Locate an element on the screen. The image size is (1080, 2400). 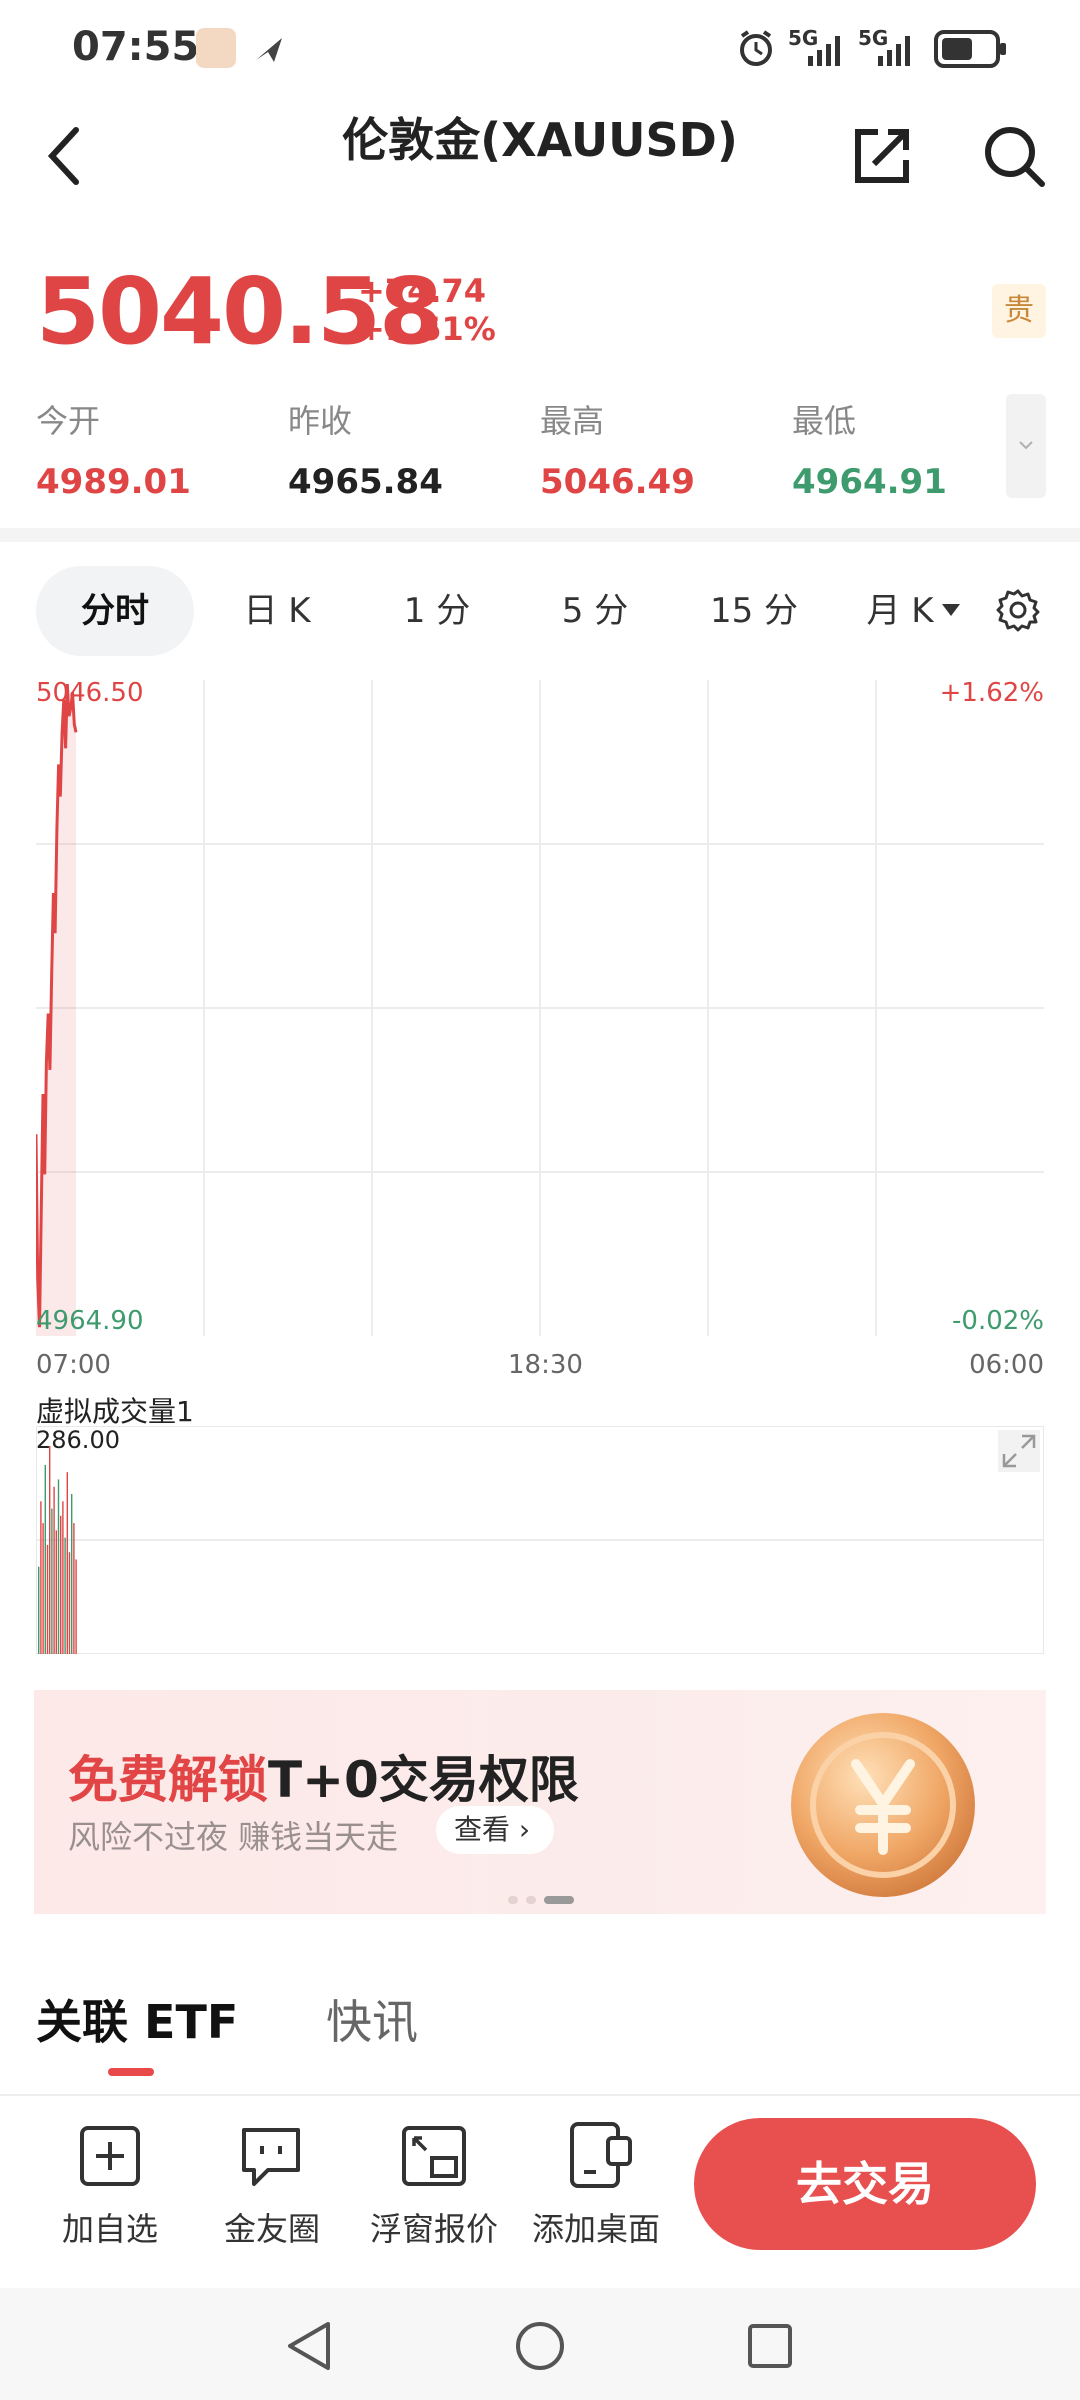
banner-title-highlight: 免费解锁 is located at coordinates (168, 1780).